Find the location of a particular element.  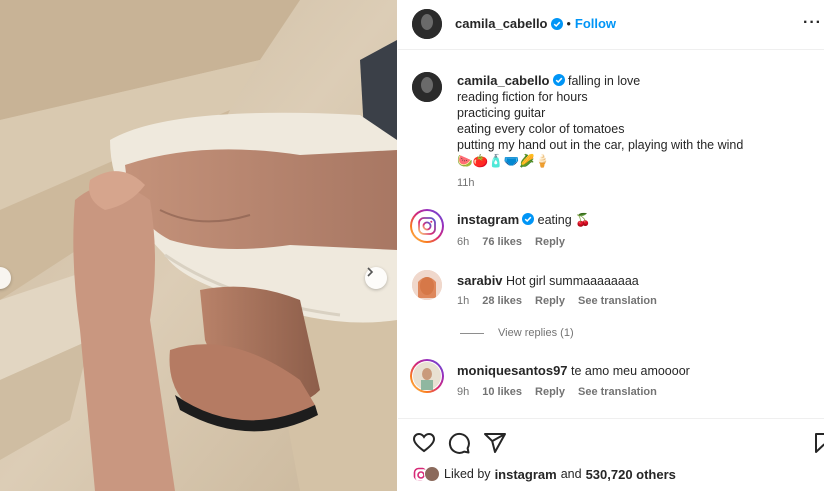

post-header: camila_cabello • Follow ··· is located at coordinates (611, 25).